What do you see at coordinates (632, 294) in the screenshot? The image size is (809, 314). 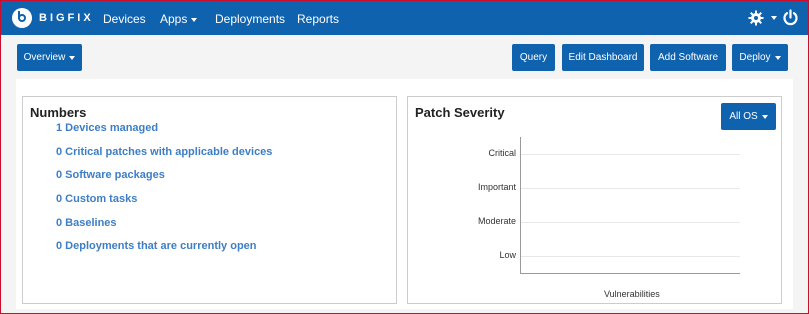 I see `x-axis-label: Vulnerabilities` at bounding box center [632, 294].